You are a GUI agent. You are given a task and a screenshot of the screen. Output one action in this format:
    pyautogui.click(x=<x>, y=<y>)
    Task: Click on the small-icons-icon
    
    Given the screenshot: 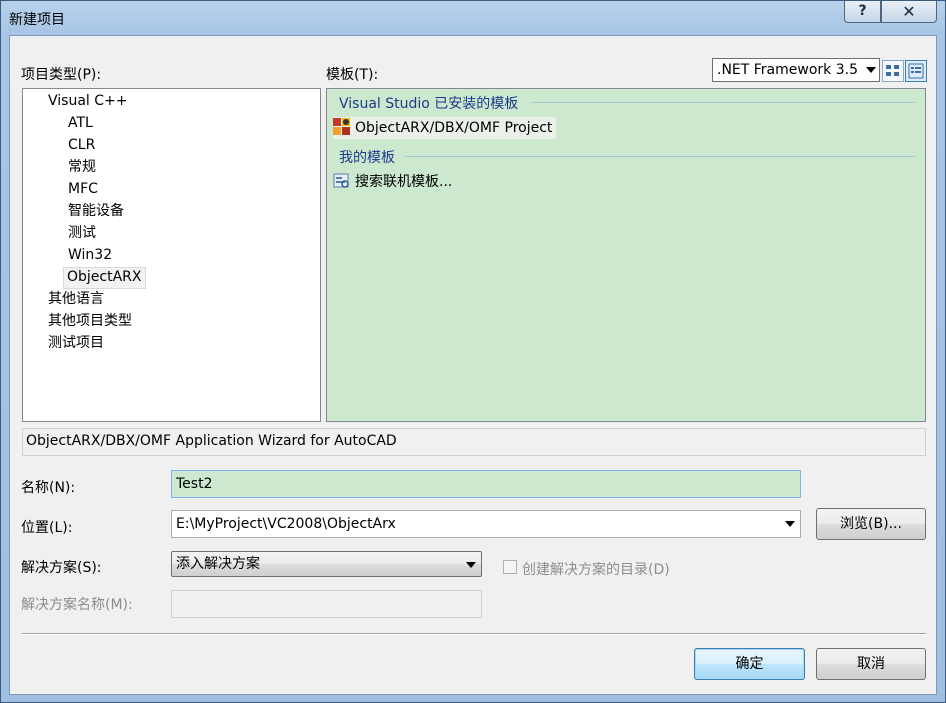 What is the action you would take?
    pyautogui.click(x=916, y=71)
    